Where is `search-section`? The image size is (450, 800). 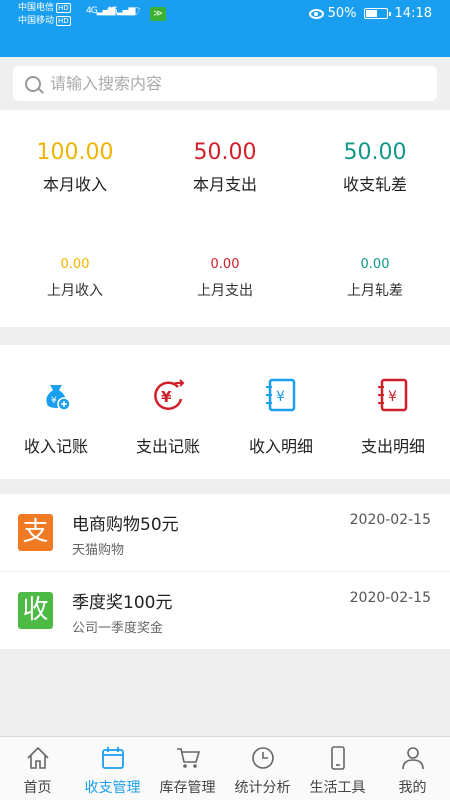
search-section is located at coordinates (225, 83).